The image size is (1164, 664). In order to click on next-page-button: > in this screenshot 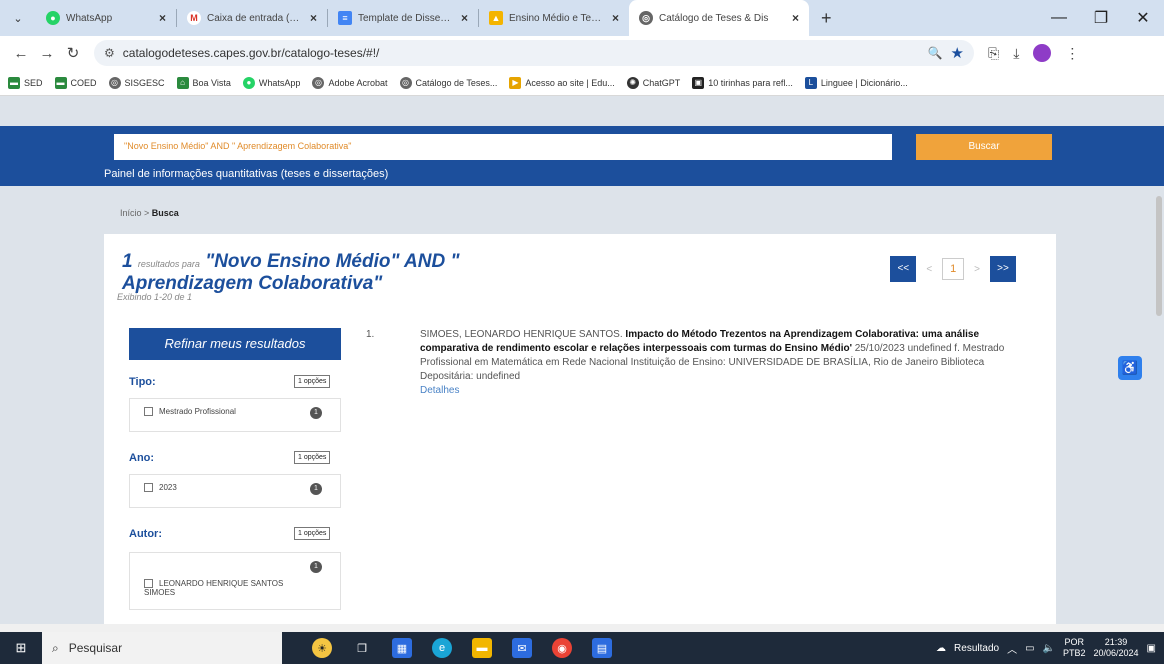, I will do `click(977, 269)`.